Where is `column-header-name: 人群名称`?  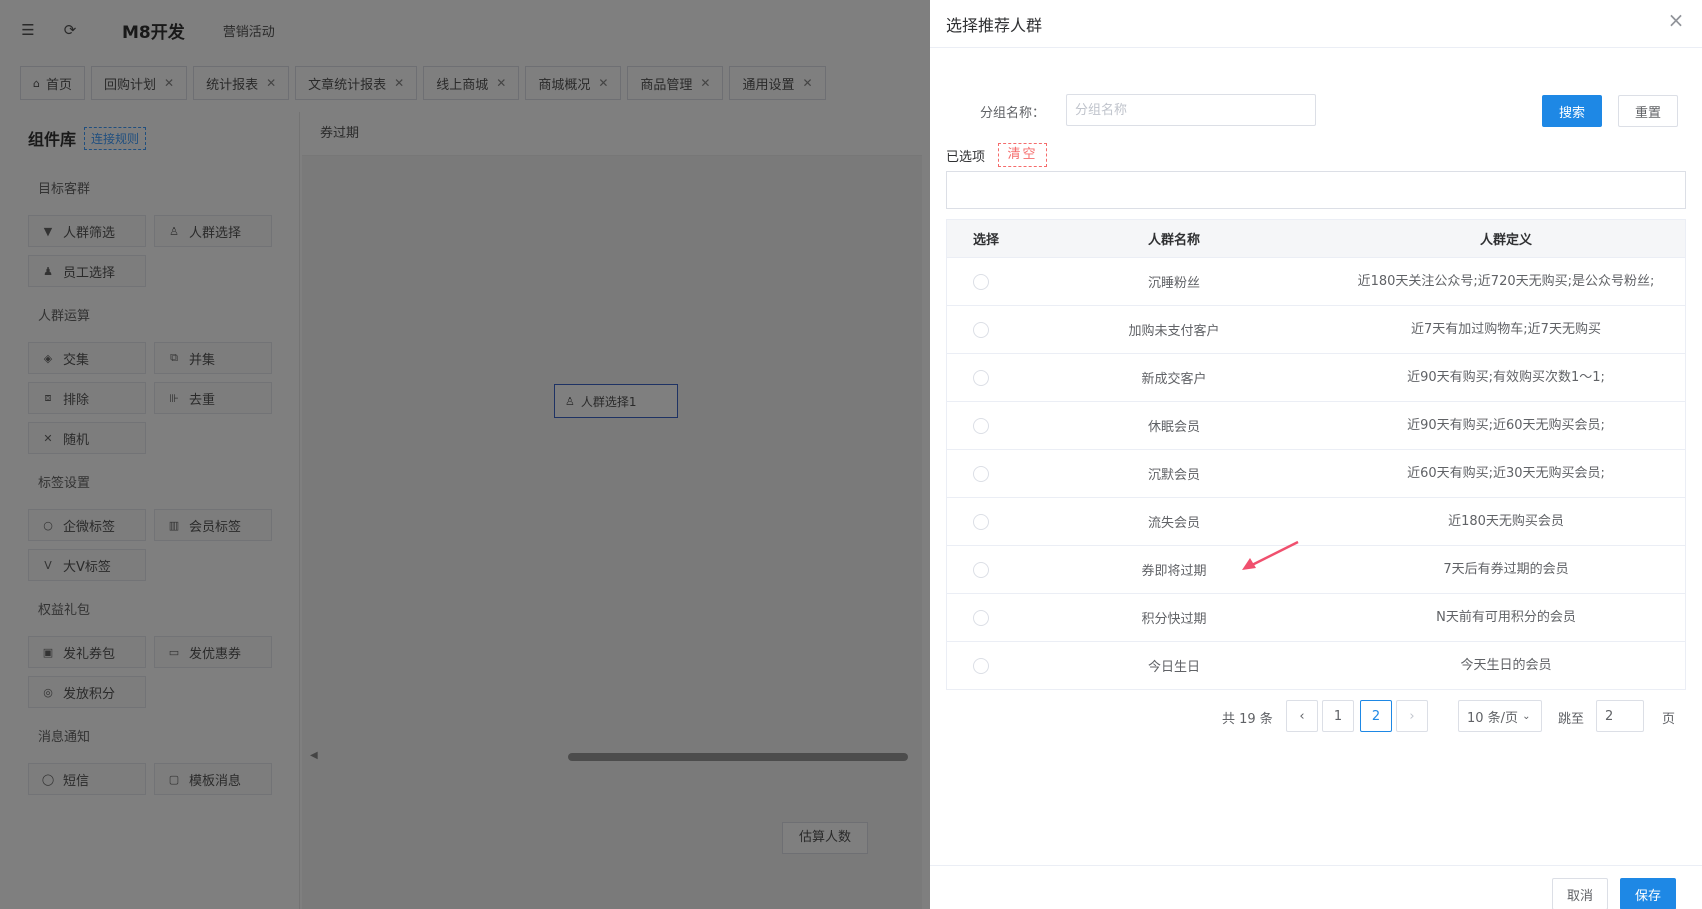 column-header-name: 人群名称 is located at coordinates (1173, 240).